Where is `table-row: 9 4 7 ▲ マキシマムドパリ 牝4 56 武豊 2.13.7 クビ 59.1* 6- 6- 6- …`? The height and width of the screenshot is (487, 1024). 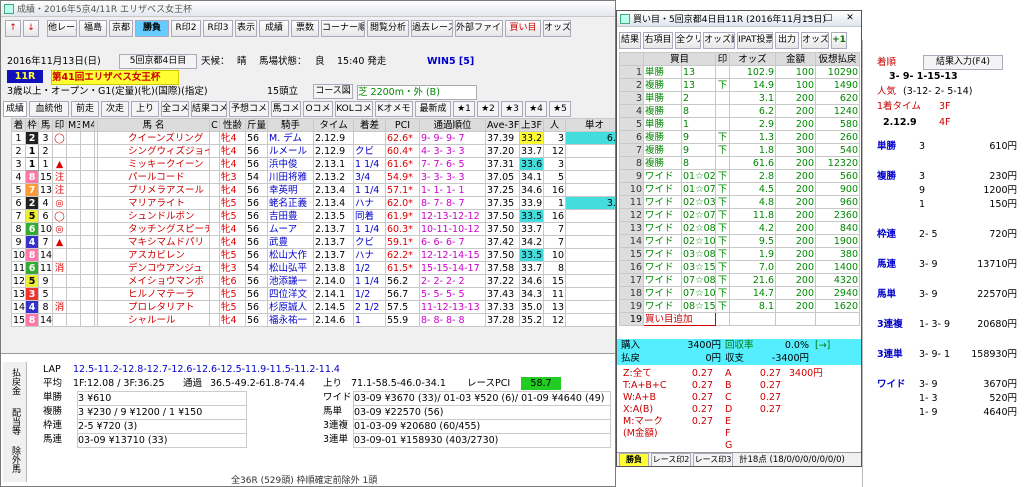 table-row: 9 4 7 ▲ マキシマムドパリ 牝4 56 武豊 2.13.7 クビ 59.1* 6- 6- 6- … is located at coordinates (313, 242).